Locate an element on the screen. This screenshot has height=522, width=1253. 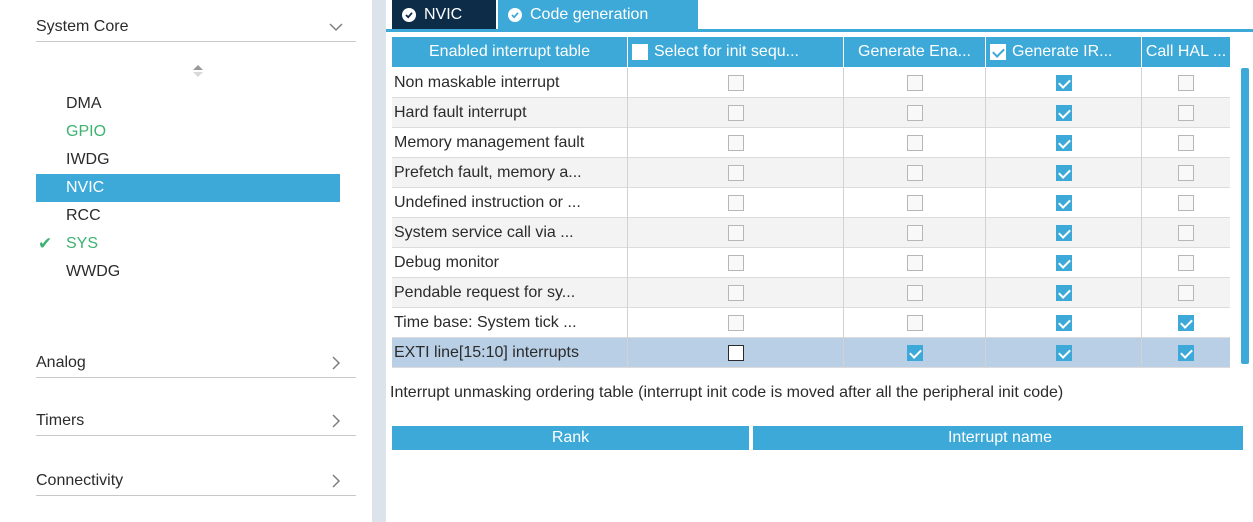
sidebar-item-rcc: RCC is located at coordinates (188, 216).